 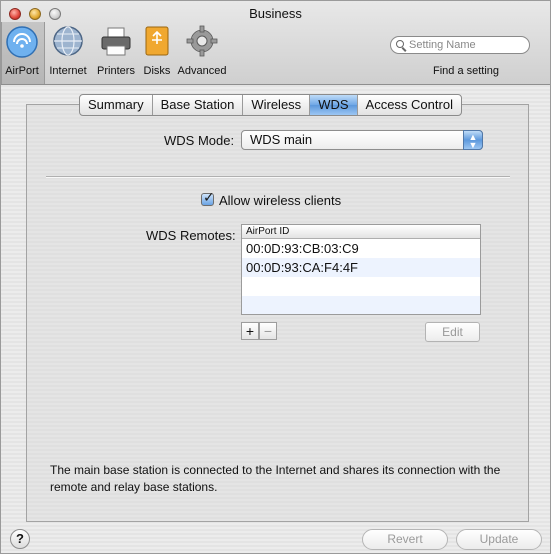 I want to click on table-header-airport-id: AirPort ID, so click(x=361, y=232).